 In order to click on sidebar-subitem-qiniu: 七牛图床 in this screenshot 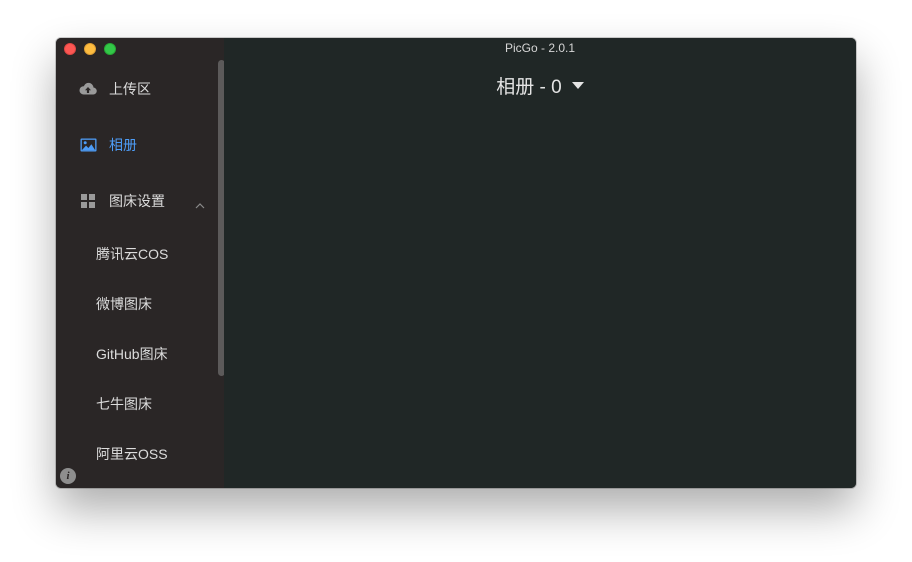, I will do `click(136, 404)`.